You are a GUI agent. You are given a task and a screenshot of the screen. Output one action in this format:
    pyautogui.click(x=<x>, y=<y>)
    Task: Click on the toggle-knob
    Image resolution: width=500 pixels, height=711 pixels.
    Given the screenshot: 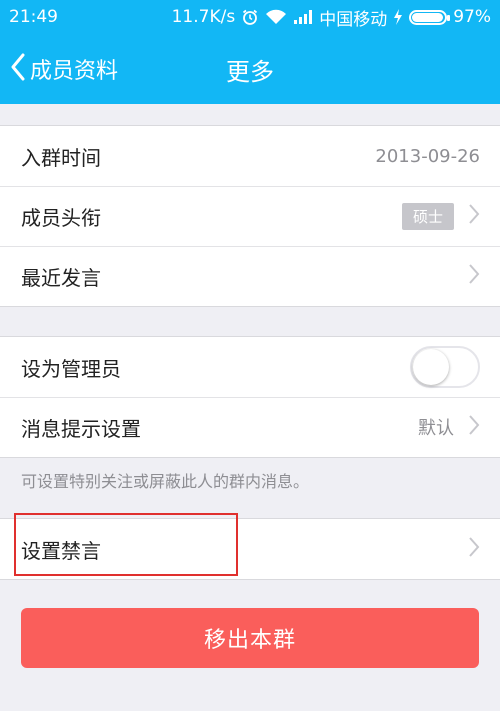 What is the action you would take?
    pyautogui.click(x=431, y=367)
    